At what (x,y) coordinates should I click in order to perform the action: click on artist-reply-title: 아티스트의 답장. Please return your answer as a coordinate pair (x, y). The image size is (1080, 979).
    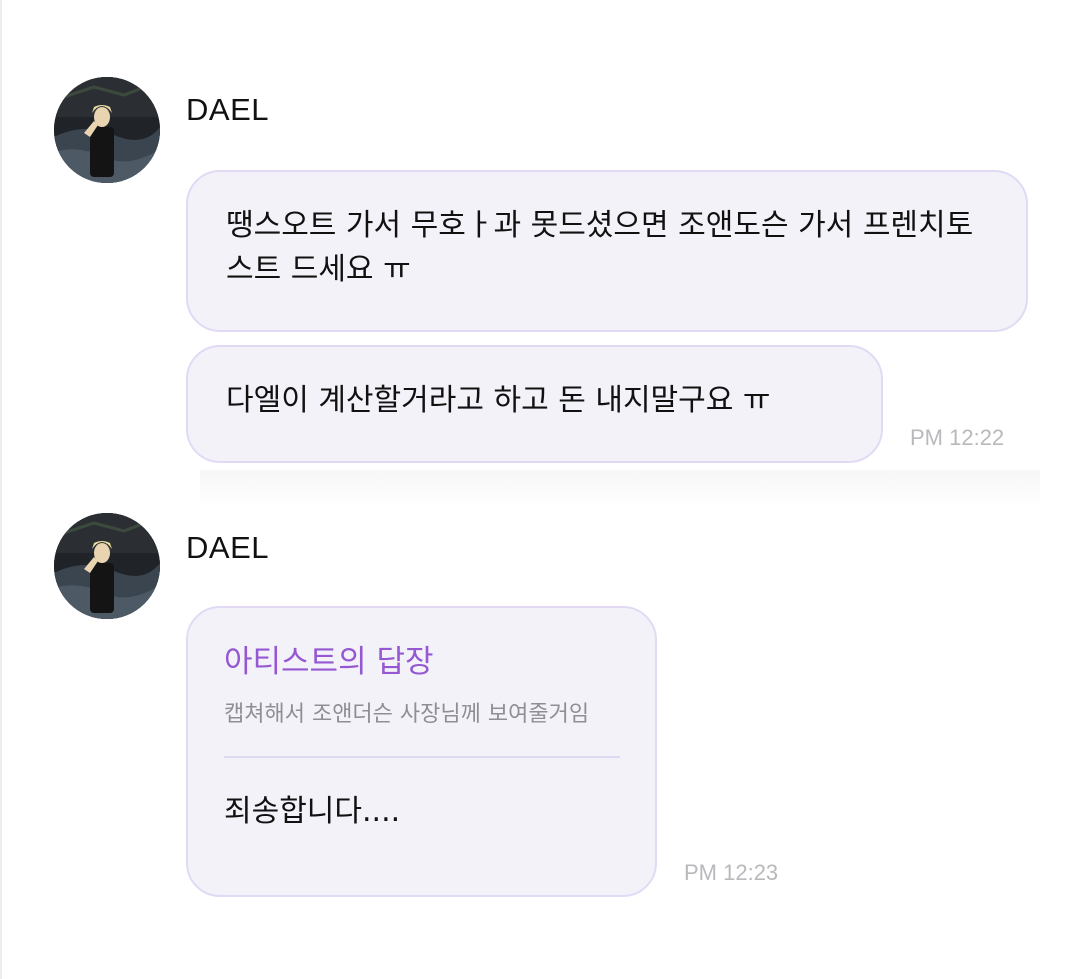
    Looking at the image, I should click on (329, 662).